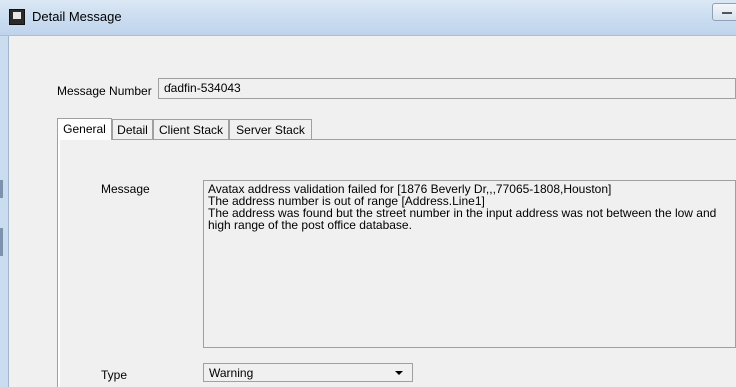 Image resolution: width=736 pixels, height=387 pixels. Describe the element at coordinates (270, 129) in the screenshot. I see `tab-server-stack: Server Stack` at that location.